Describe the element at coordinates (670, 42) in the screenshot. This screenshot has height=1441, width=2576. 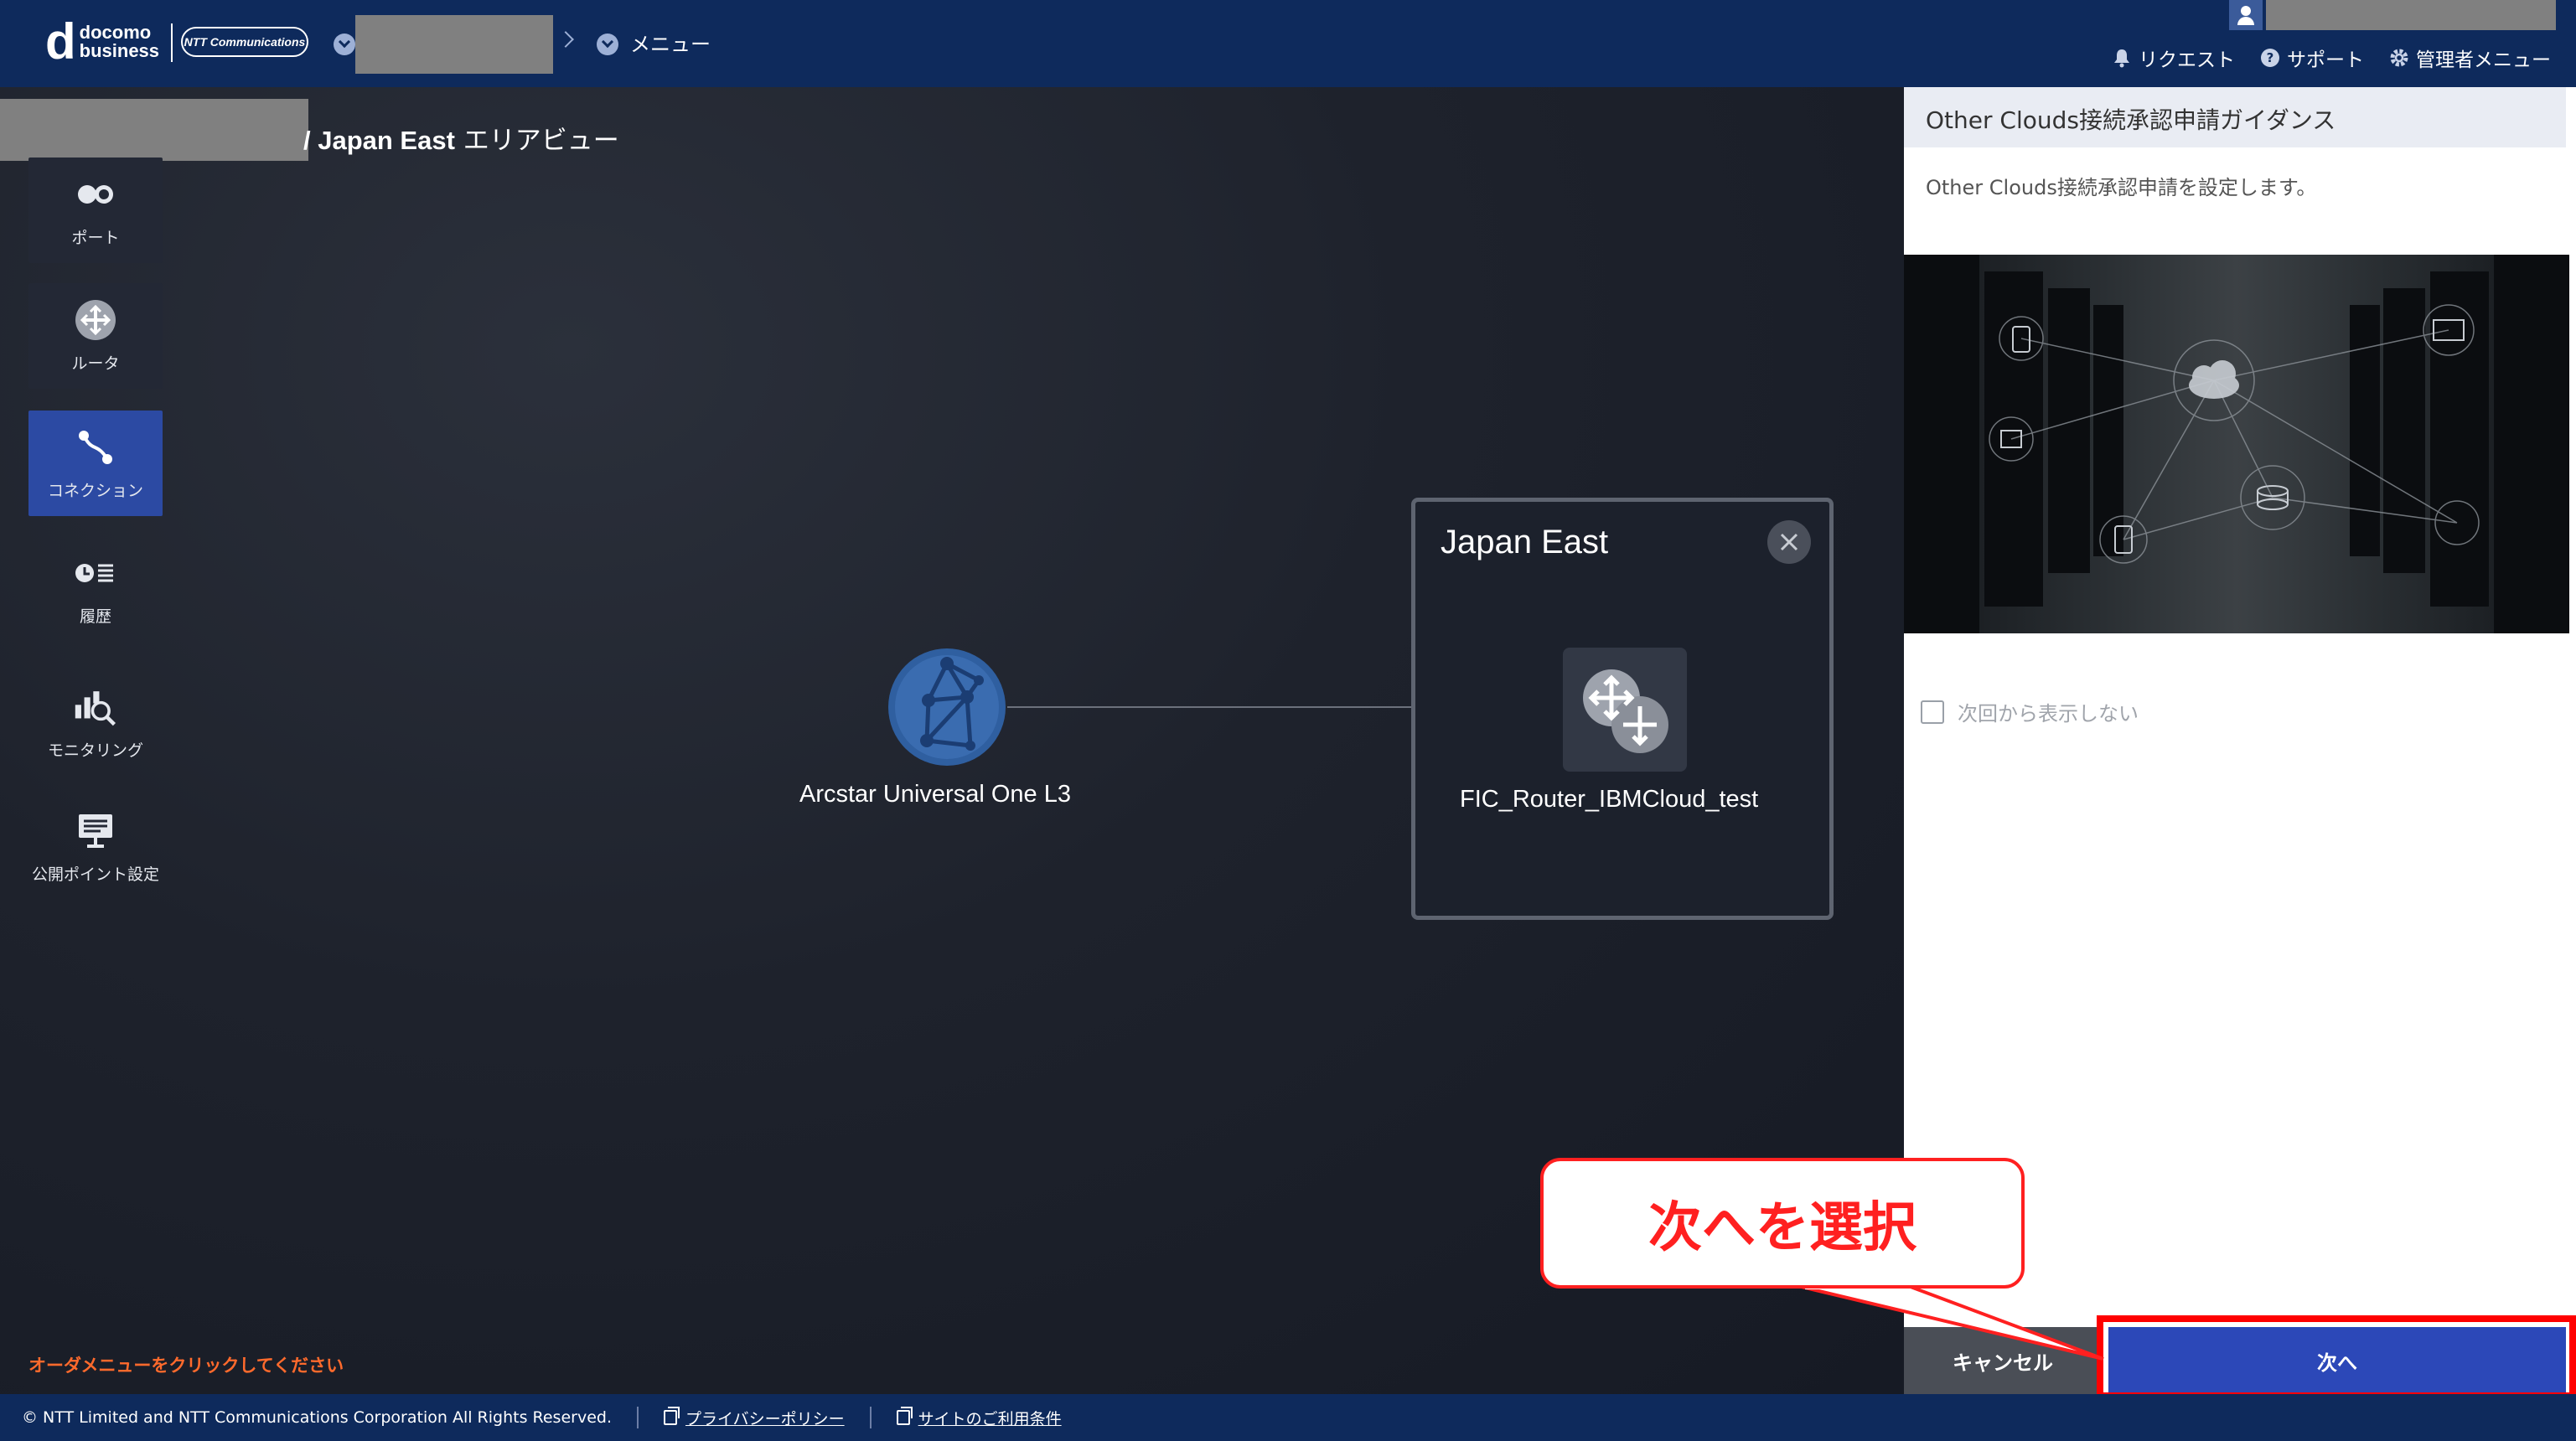
I see `breadcrumb-menu: メニュー` at that location.